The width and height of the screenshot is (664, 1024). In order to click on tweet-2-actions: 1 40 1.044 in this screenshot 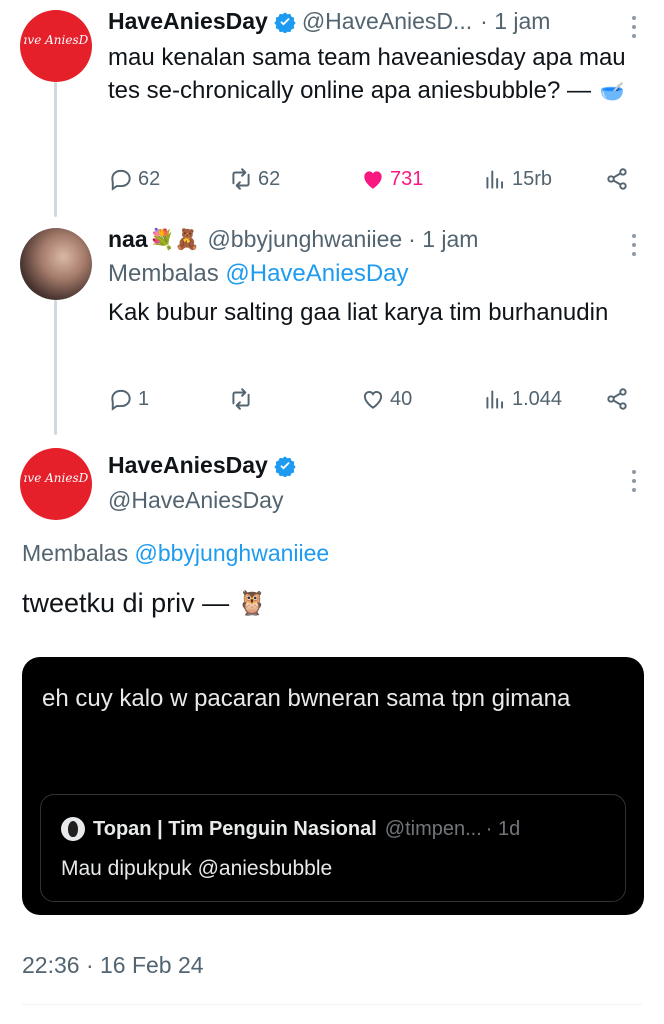, I will do `click(376, 399)`.